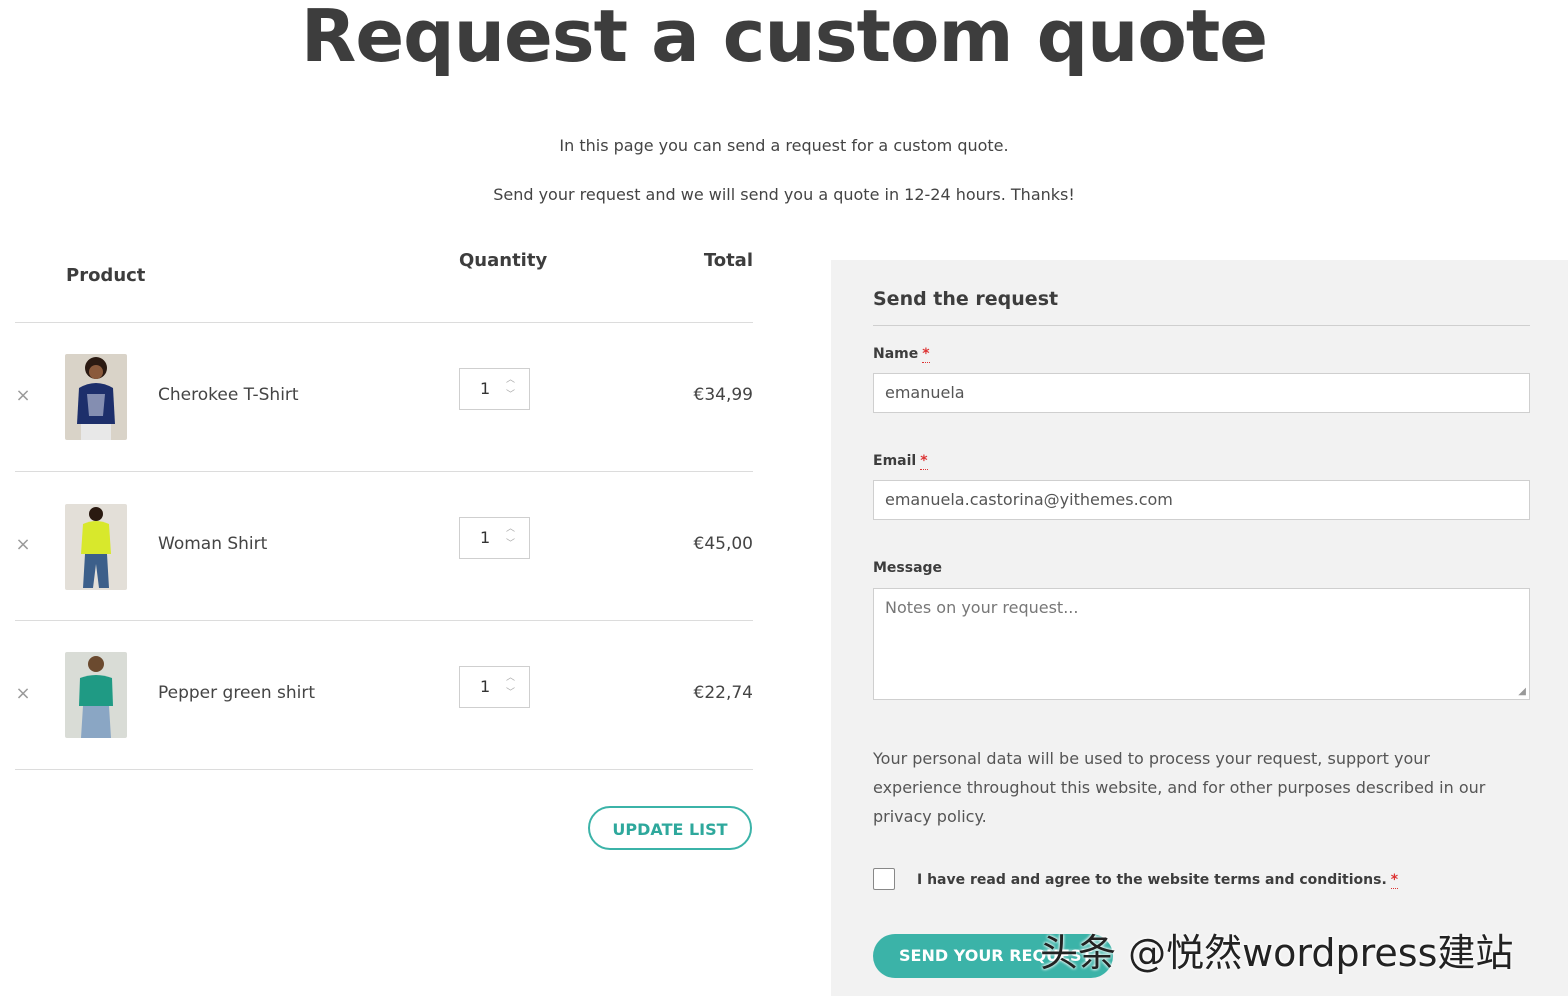 Image resolution: width=1568 pixels, height=996 pixels. What do you see at coordinates (212, 544) in the screenshot?
I see `product-name-link: Woman Shirt` at bounding box center [212, 544].